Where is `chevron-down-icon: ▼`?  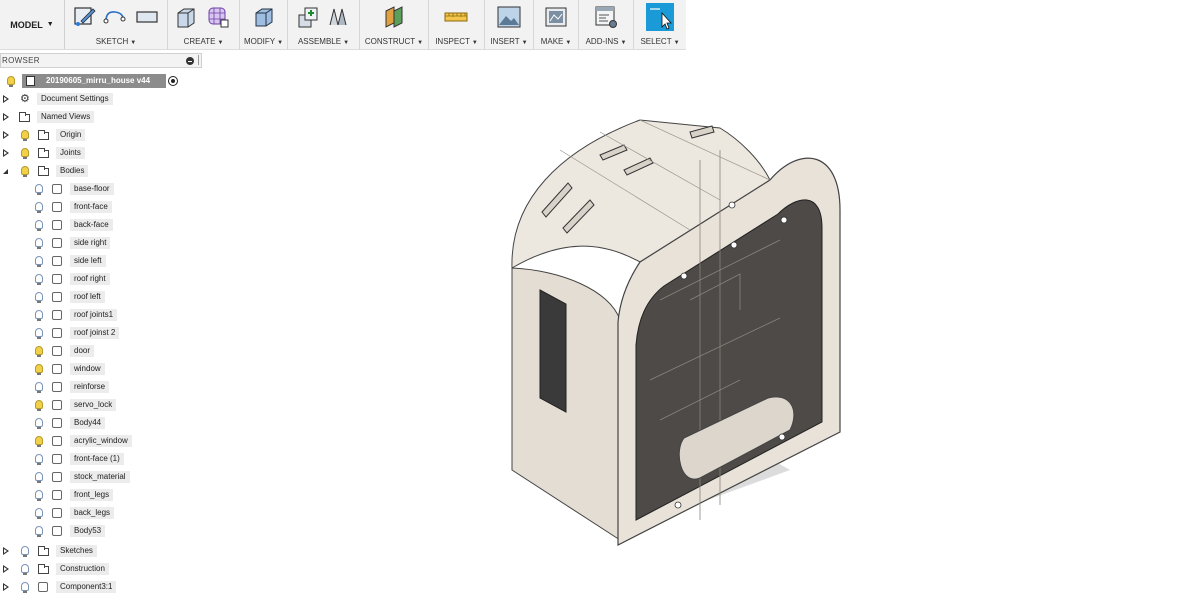 chevron-down-icon: ▼ is located at coordinates (623, 43).